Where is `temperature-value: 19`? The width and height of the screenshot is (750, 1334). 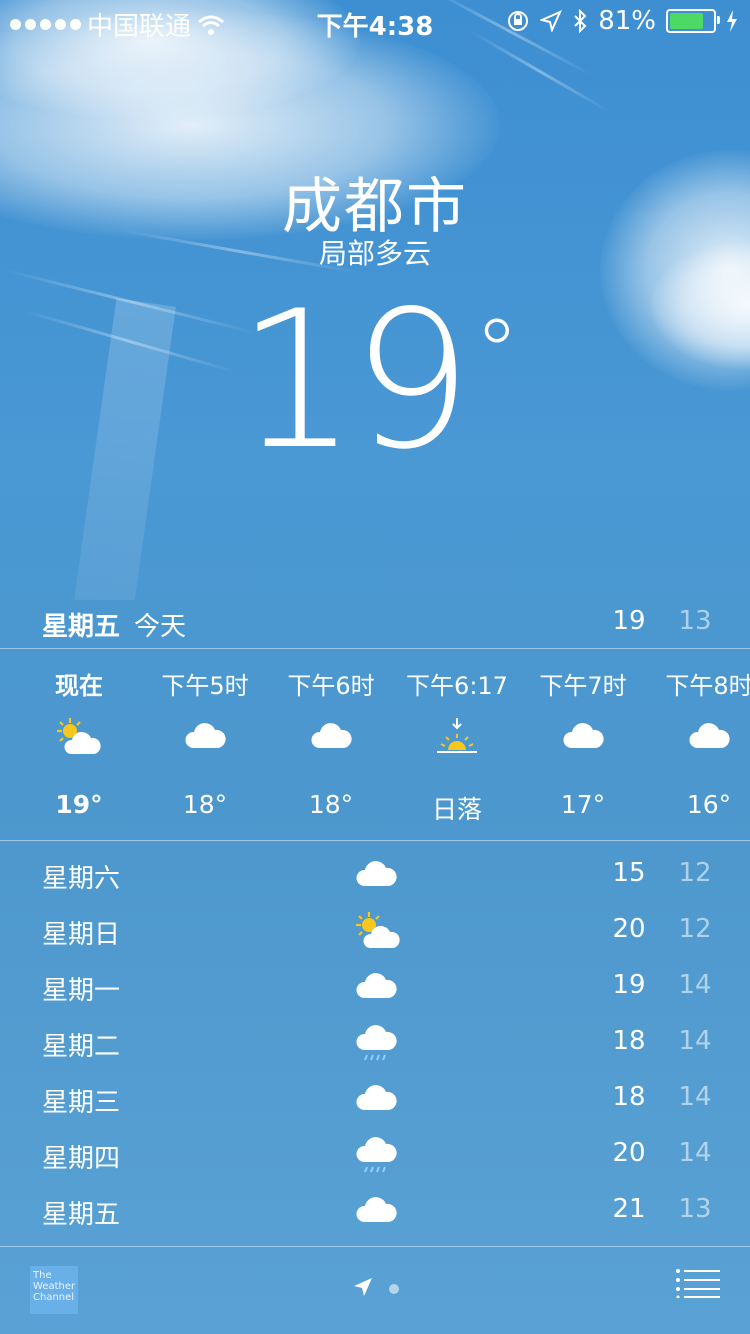
temperature-value: 19 is located at coordinates (354, 380).